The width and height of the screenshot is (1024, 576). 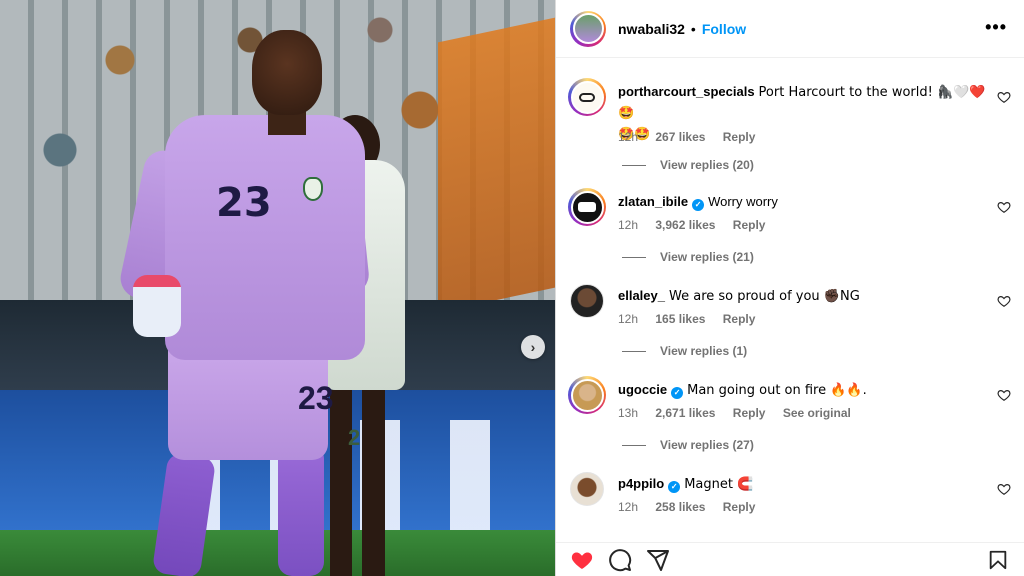 What do you see at coordinates (354, 437) in the screenshot?
I see `background-player-number: 2` at bounding box center [354, 437].